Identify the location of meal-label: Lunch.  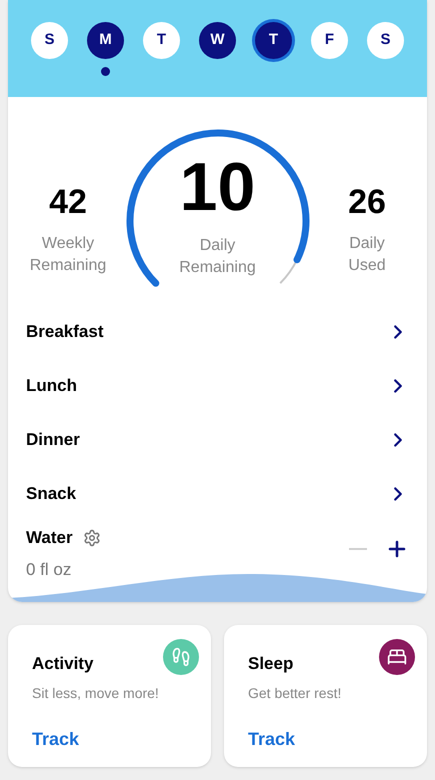
(51, 386).